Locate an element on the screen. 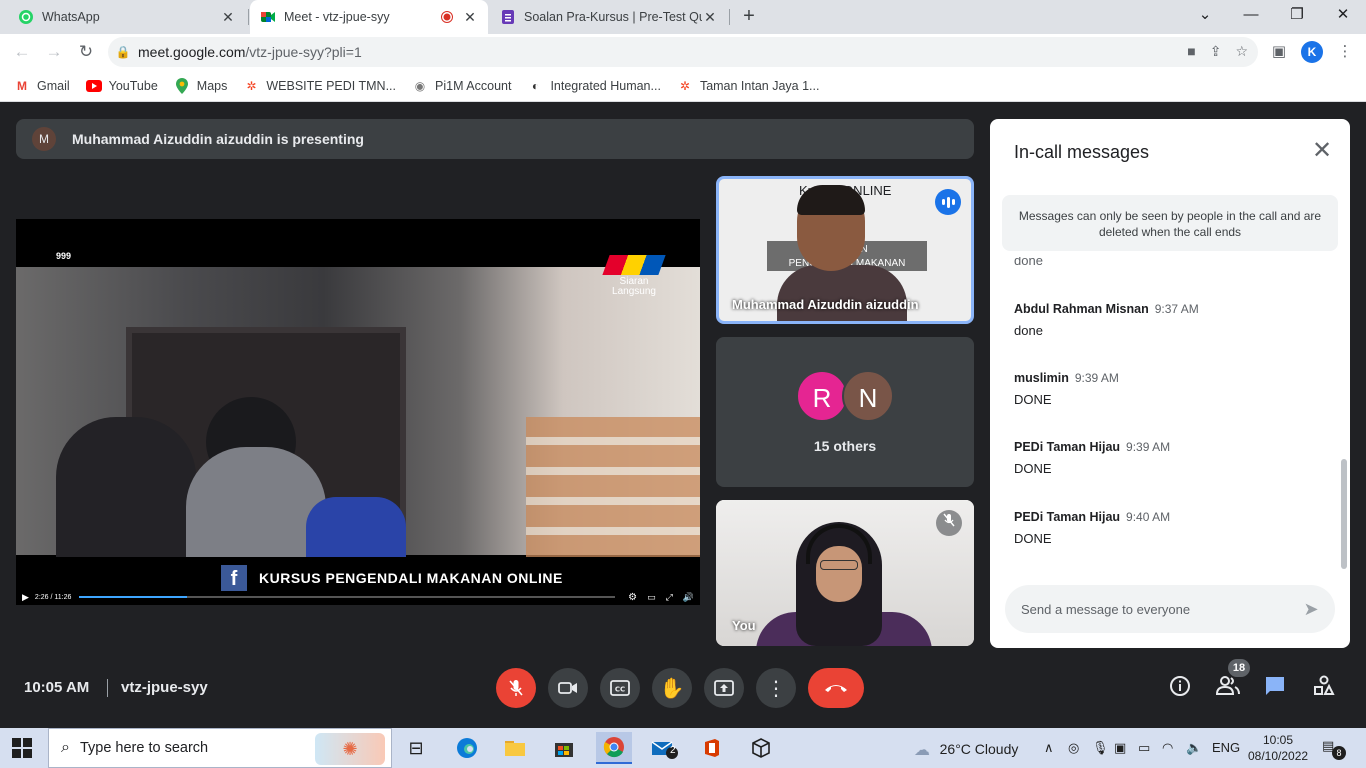 Image resolution: width=1366 pixels, height=768 pixels. list-item: PEDi Taman Hijau 9:40 AM DONE is located at coordinates (1092, 527).